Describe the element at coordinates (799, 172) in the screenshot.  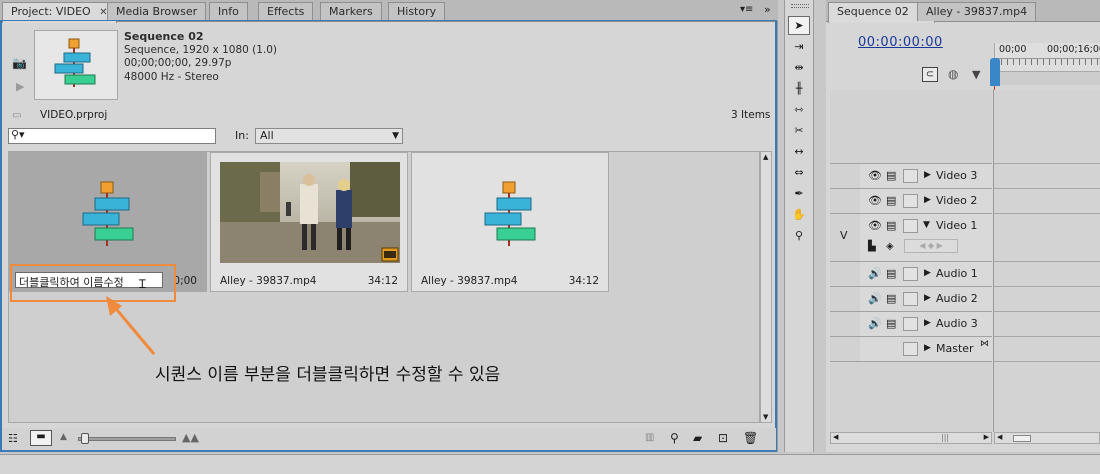
I see `slide-tool-icon: ⇔` at that location.